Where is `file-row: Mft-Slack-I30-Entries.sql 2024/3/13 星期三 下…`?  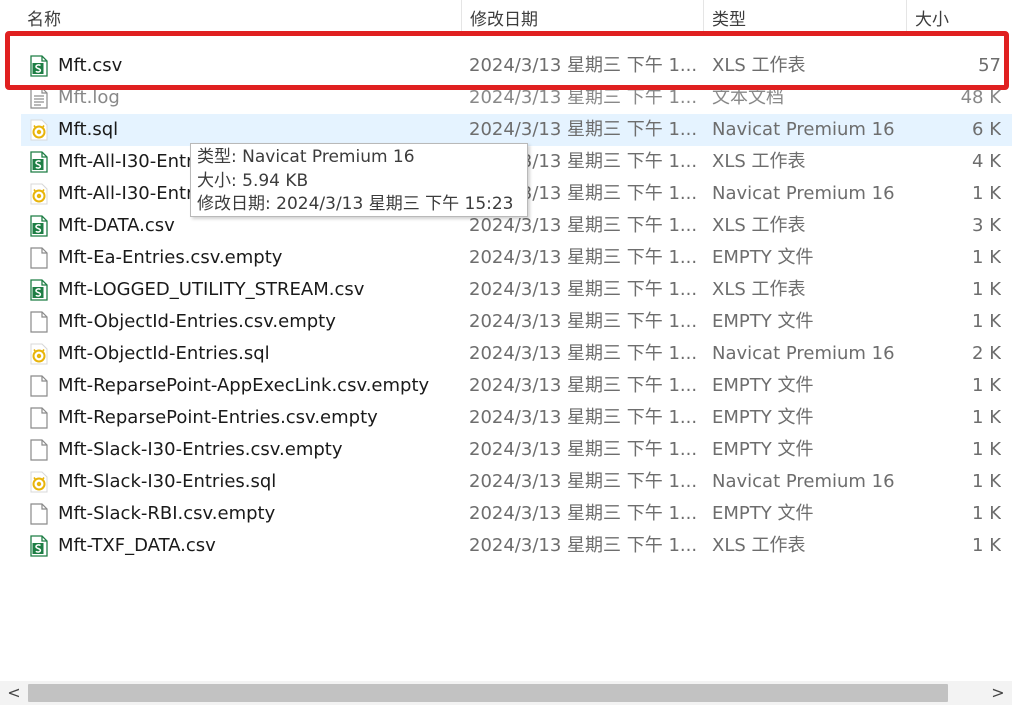
file-row: Mft-Slack-I30-Entries.sql 2024/3/13 星期三 下… is located at coordinates (516, 482).